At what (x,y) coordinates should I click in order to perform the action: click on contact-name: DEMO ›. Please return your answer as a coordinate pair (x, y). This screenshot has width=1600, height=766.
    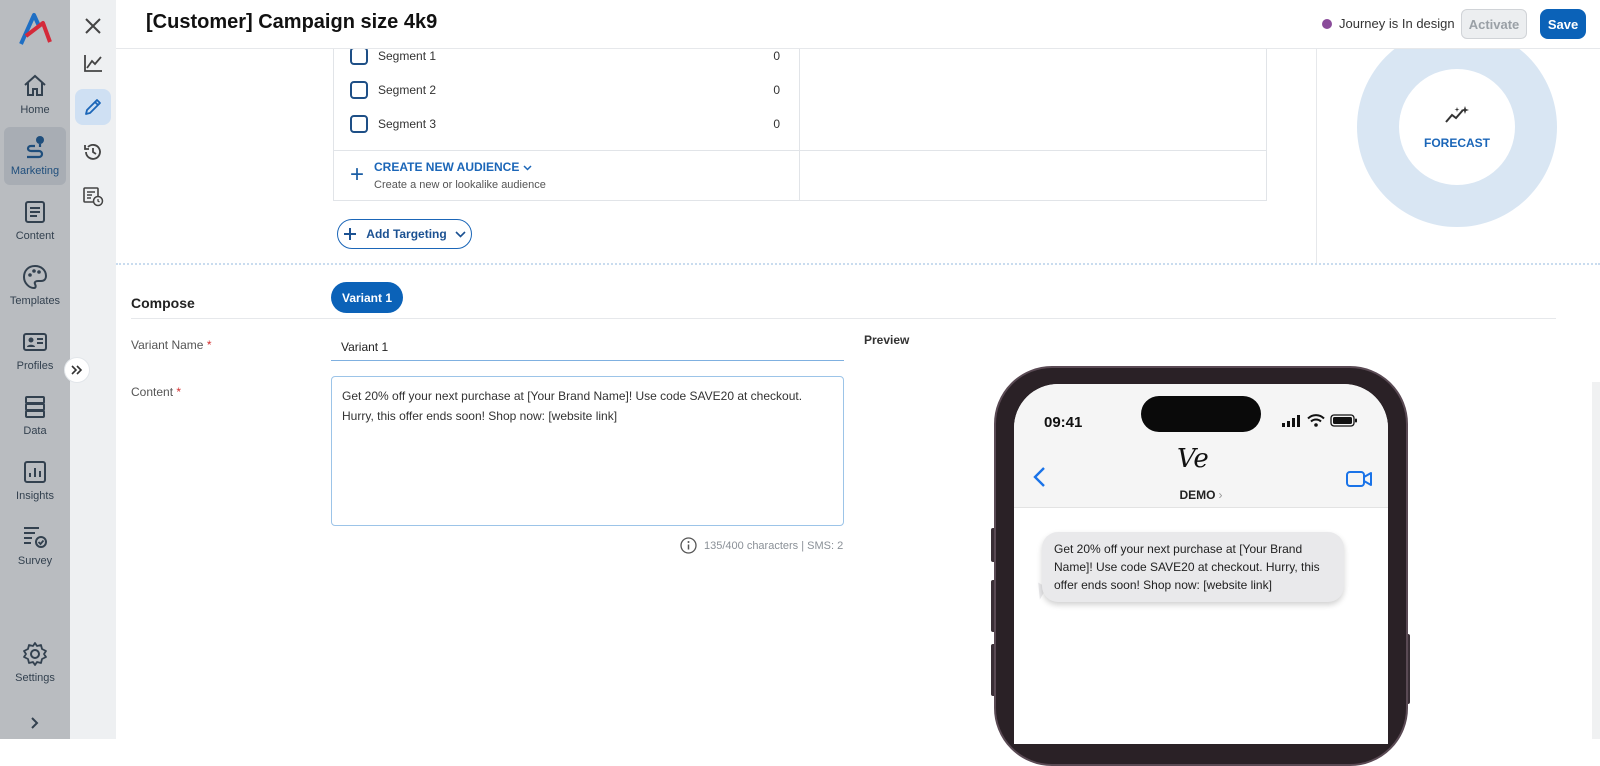
    Looking at the image, I should click on (1201, 495).